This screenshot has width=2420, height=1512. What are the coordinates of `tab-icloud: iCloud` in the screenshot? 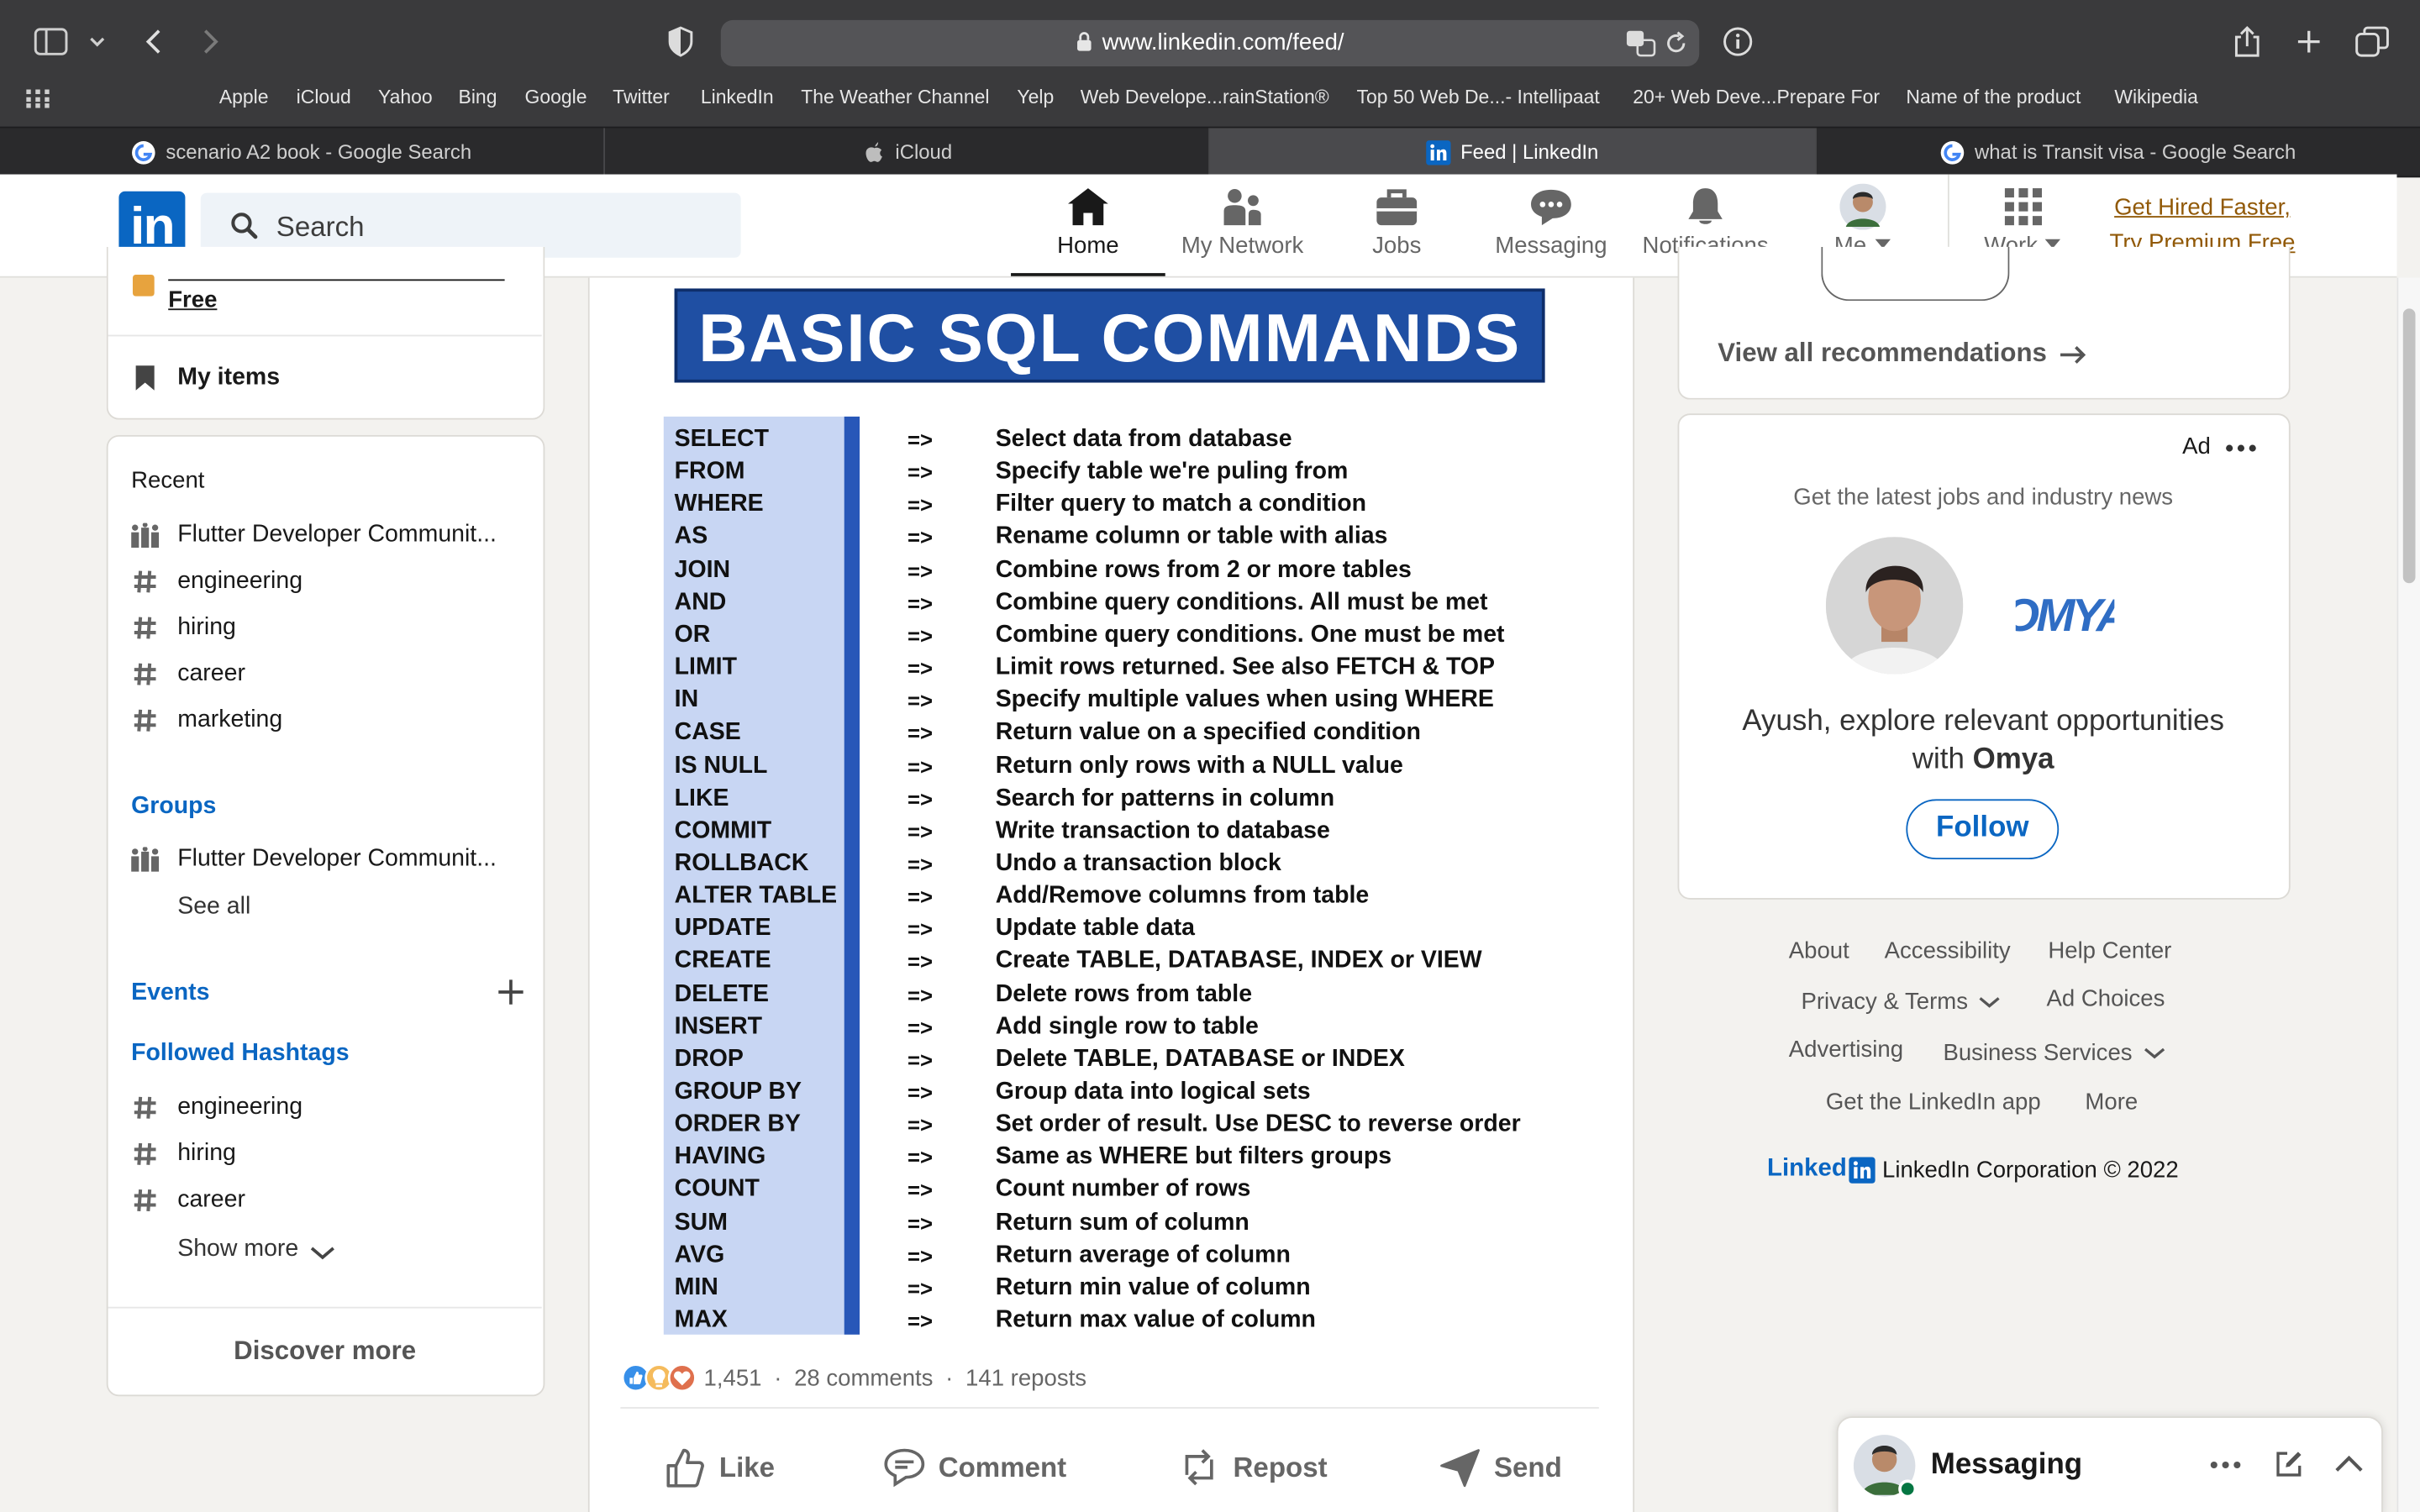 It's located at (907, 152).